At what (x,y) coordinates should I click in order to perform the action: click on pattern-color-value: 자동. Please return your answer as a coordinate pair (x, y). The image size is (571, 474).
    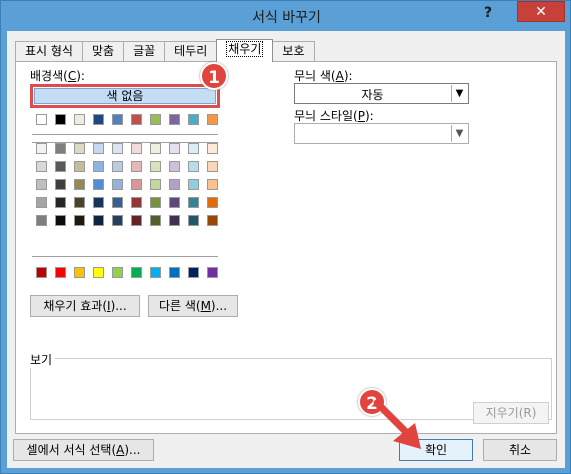
    Looking at the image, I should click on (372, 95).